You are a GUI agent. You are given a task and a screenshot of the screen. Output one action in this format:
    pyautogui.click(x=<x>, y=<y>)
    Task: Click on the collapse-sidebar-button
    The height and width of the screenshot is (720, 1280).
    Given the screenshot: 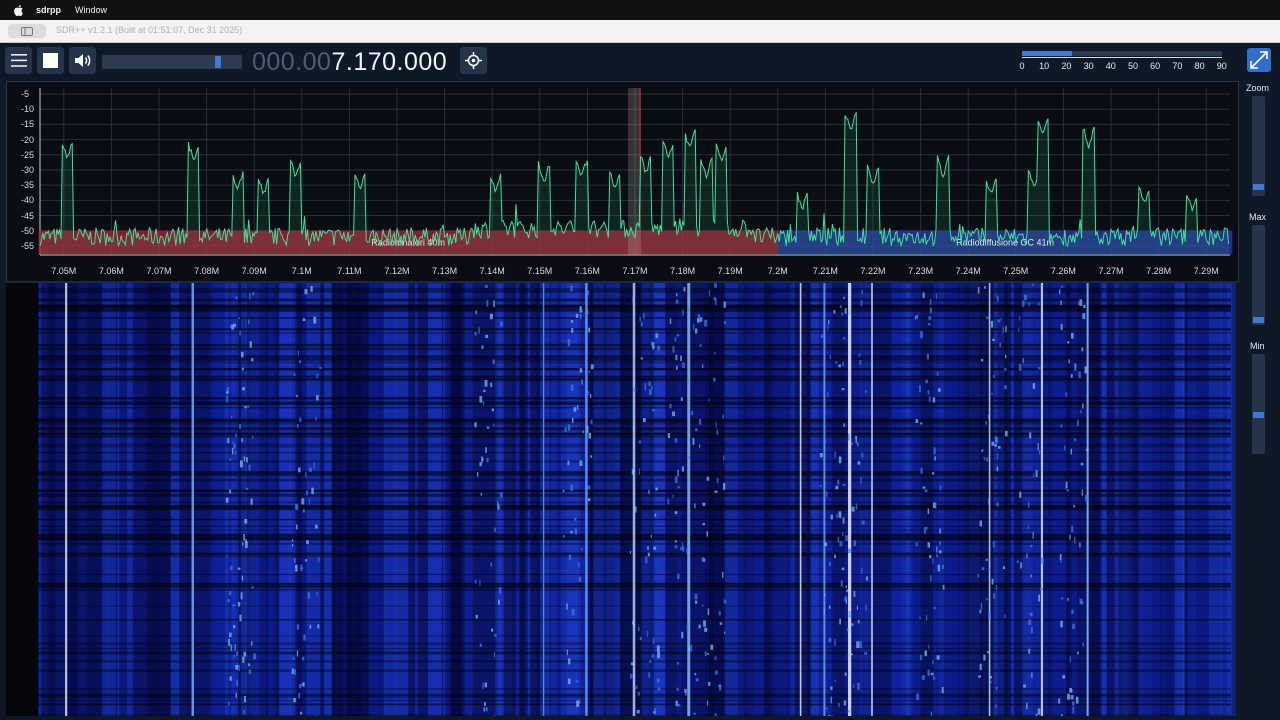 What is the action you would take?
    pyautogui.click(x=1259, y=60)
    